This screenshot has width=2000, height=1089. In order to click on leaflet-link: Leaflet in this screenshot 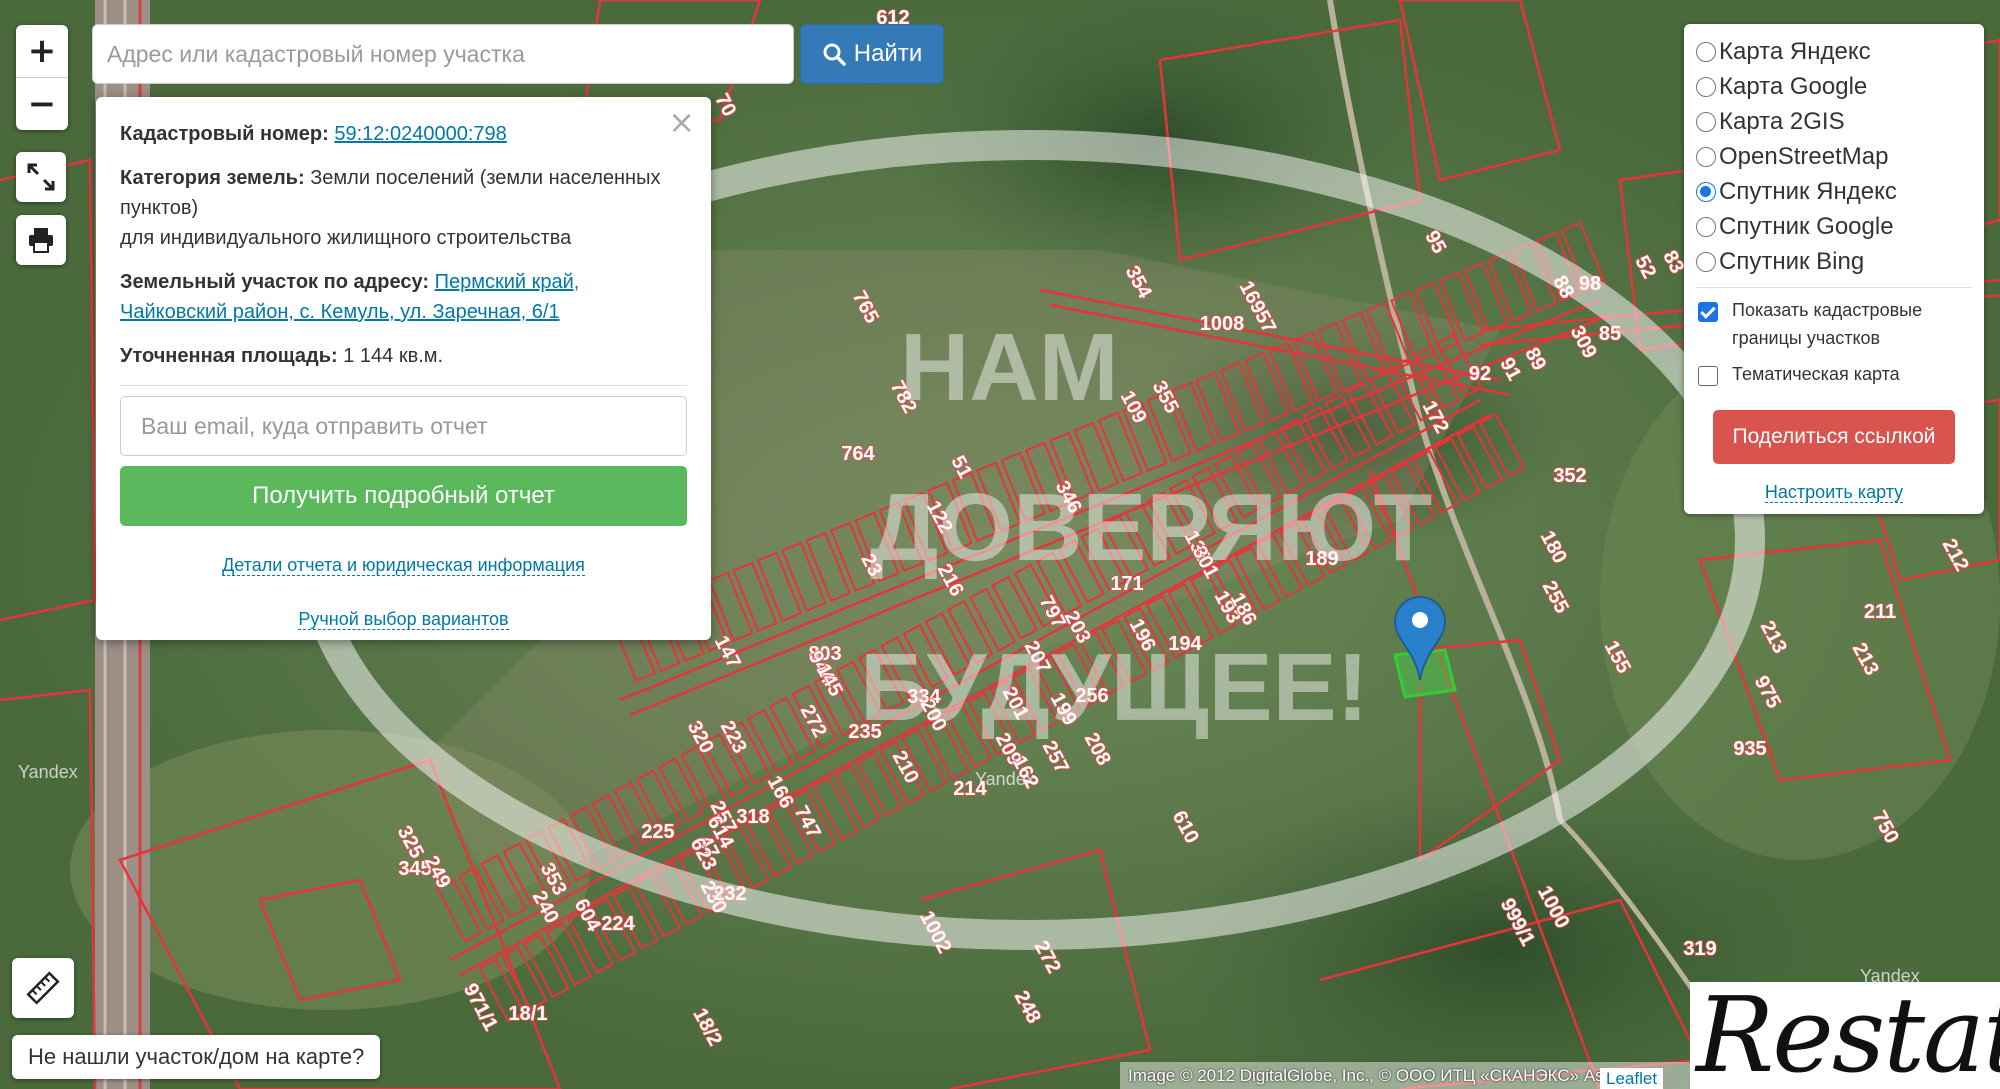, I will do `click(1631, 1078)`.